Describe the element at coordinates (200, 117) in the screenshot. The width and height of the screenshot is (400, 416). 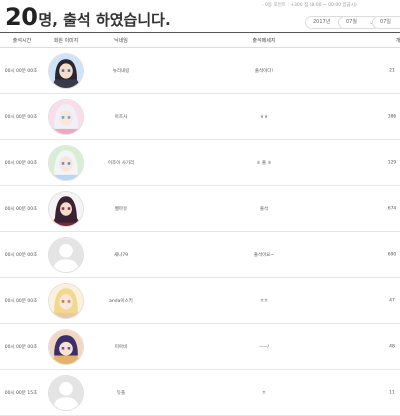
I see `table-row: 00시 00분 00초 아즈사 ㅎㅎ 386` at that location.